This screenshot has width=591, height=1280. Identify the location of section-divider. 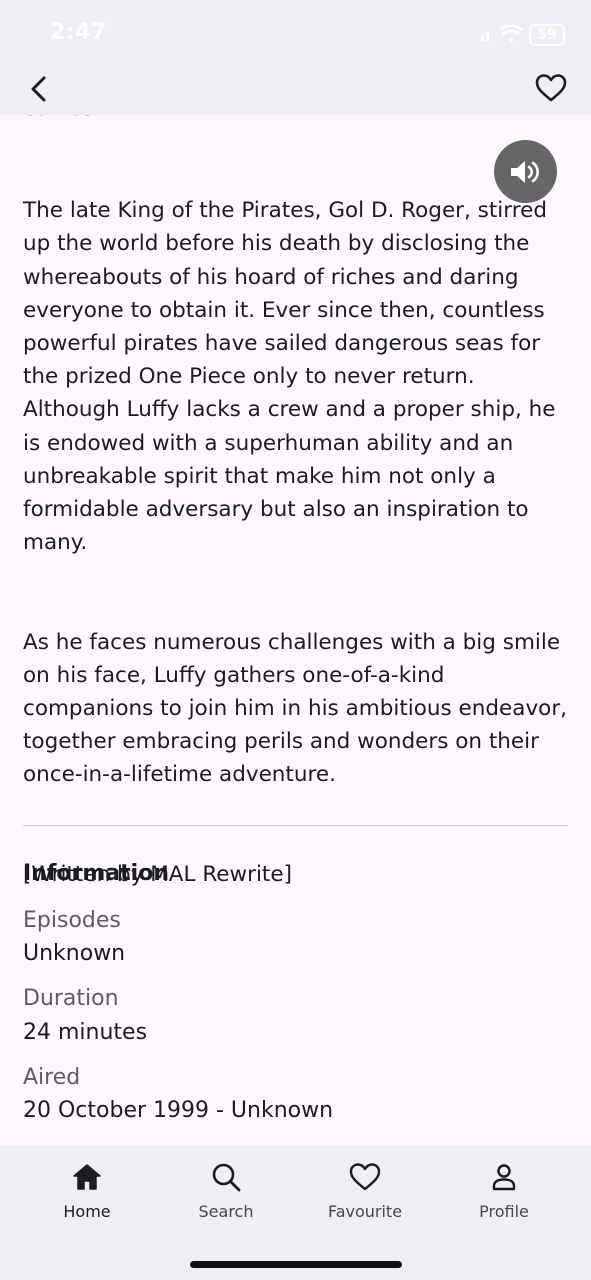
(295, 825).